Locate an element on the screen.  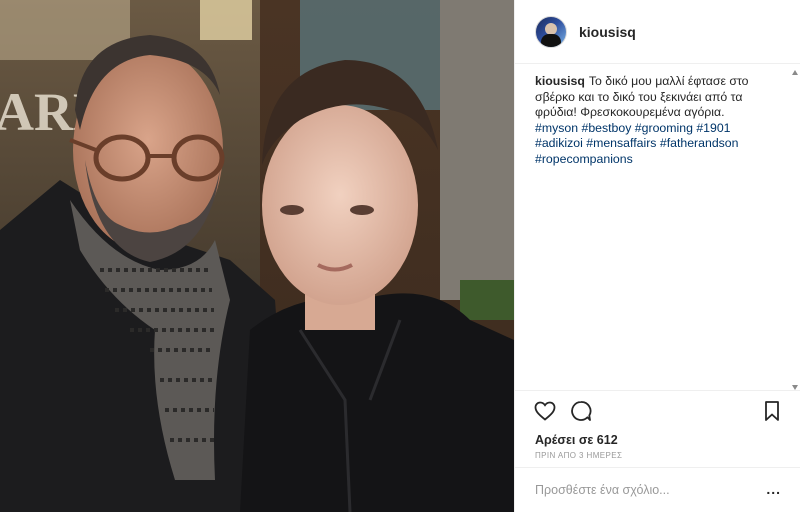
avatar is located at coordinates (551, 31).